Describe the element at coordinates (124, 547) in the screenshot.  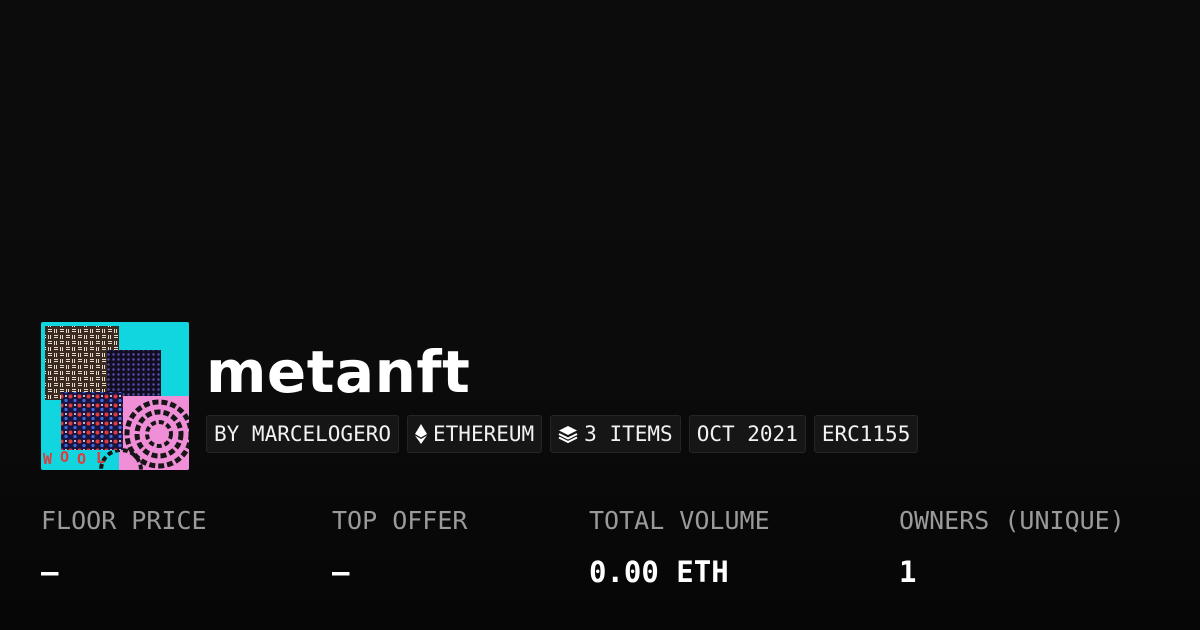
I see `floor-price-stat: FLOOR PRICE —` at that location.